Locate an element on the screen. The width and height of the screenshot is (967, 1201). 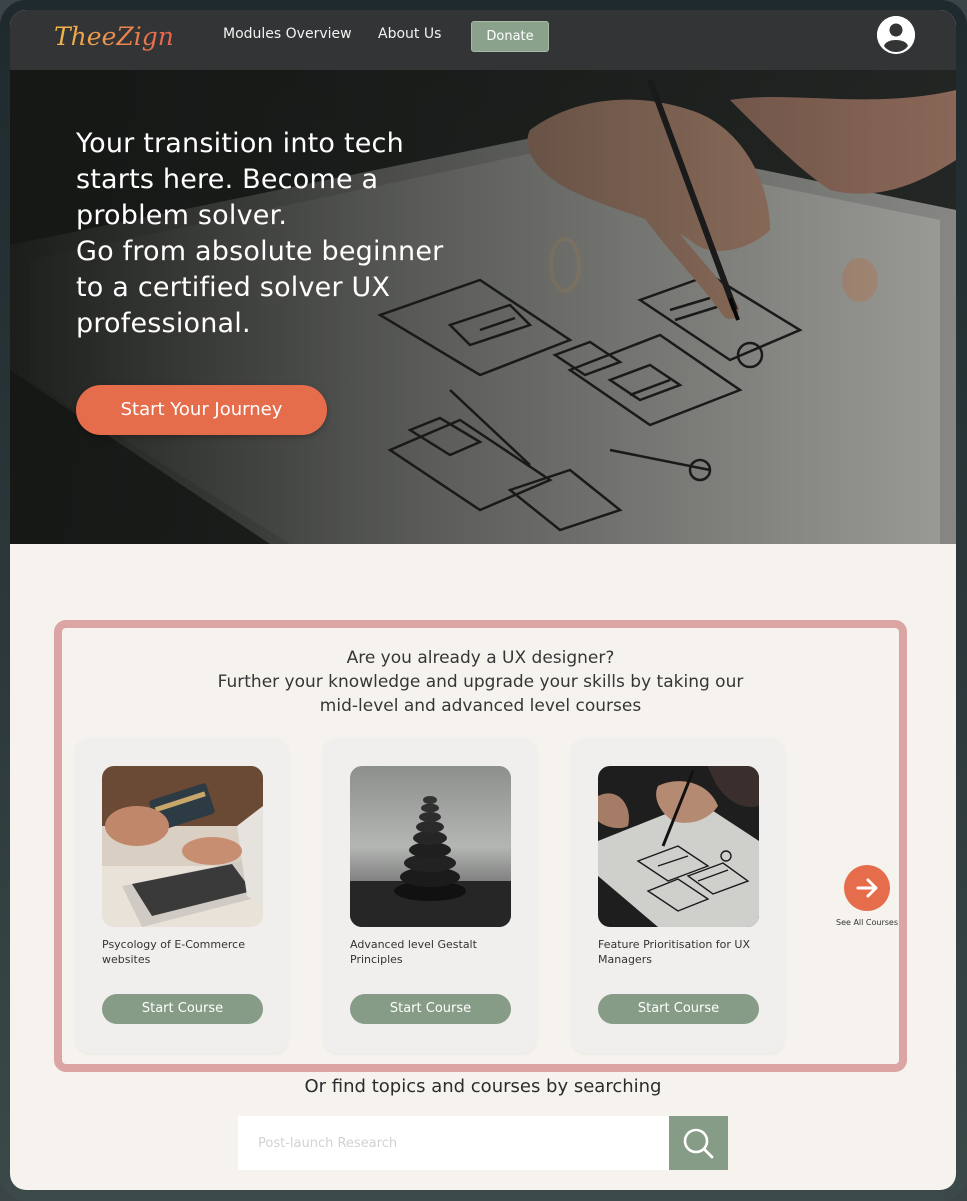
course-title: Advanced level Gestalt Principles is located at coordinates (413, 952).